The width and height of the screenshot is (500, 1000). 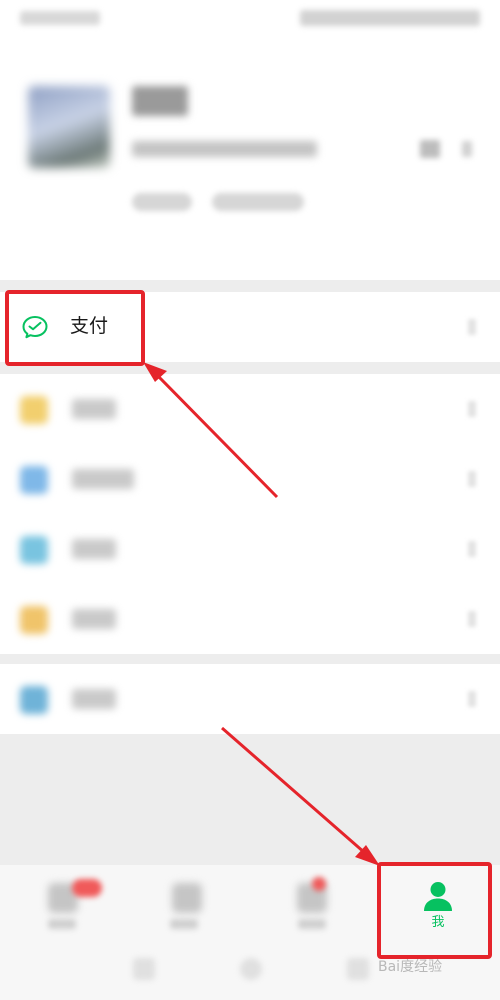 I want to click on arrow-to-me-line, so click(x=293, y=790).